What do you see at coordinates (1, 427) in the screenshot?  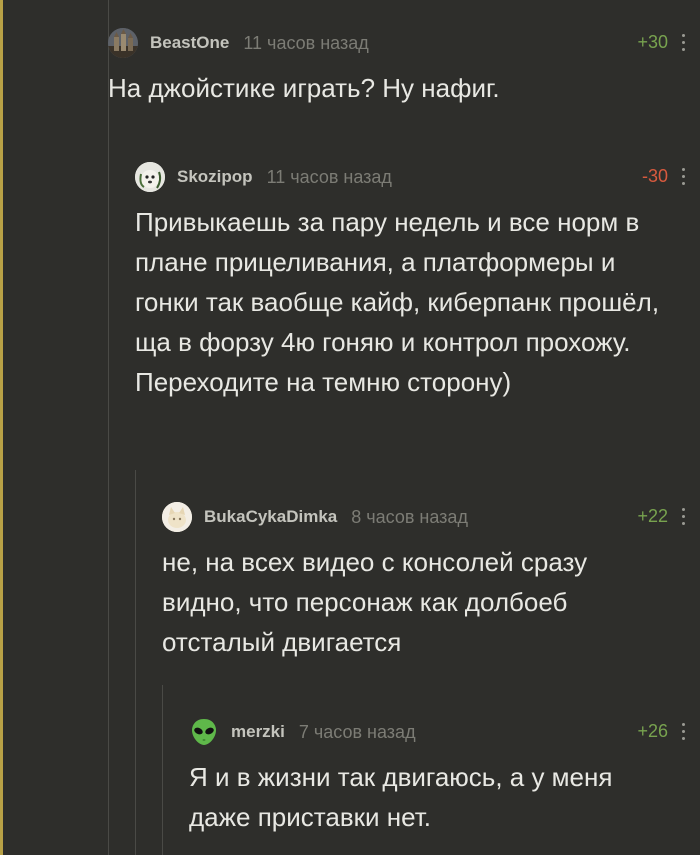 I see `thread-accent-bar` at bounding box center [1, 427].